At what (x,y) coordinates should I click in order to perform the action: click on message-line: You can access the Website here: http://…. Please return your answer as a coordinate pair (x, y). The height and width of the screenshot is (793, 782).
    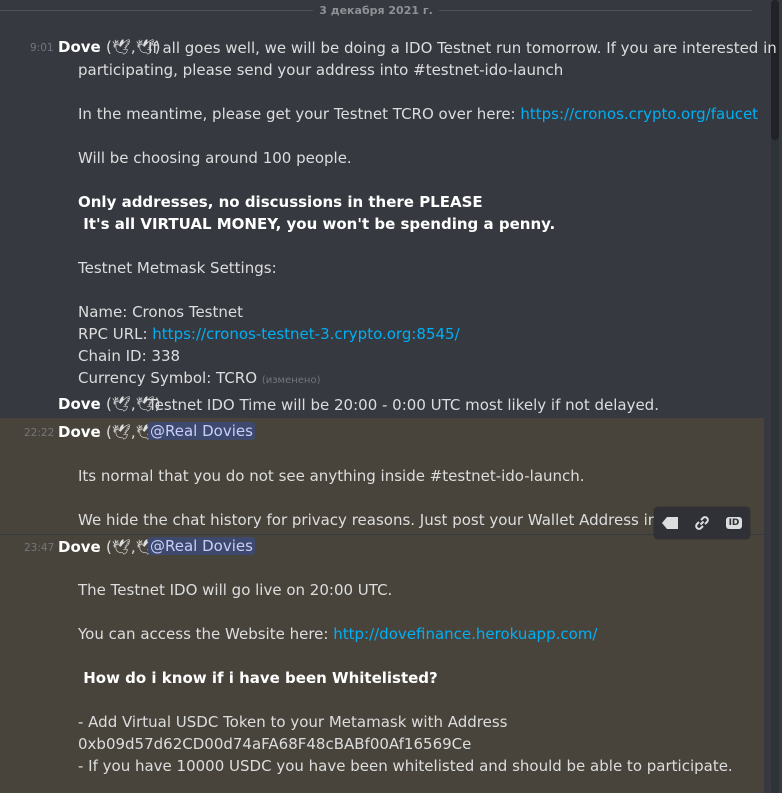
    Looking at the image, I should click on (337, 634).